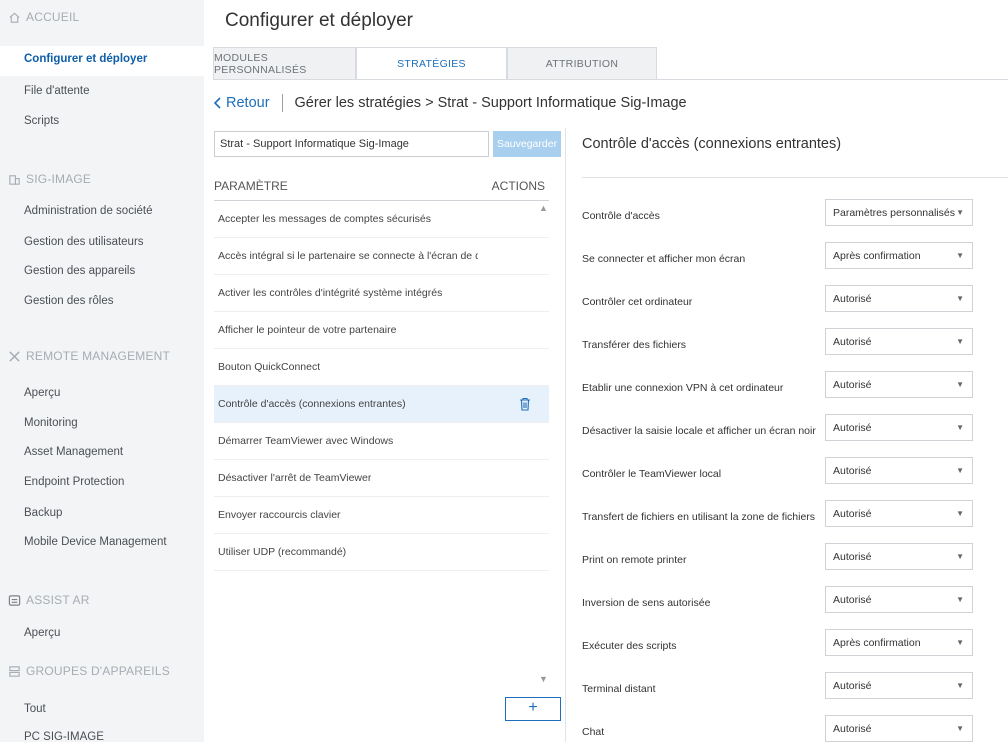 The image size is (1008, 742). What do you see at coordinates (41, 121) in the screenshot?
I see `sidebar-item-scripts: Scripts` at bounding box center [41, 121].